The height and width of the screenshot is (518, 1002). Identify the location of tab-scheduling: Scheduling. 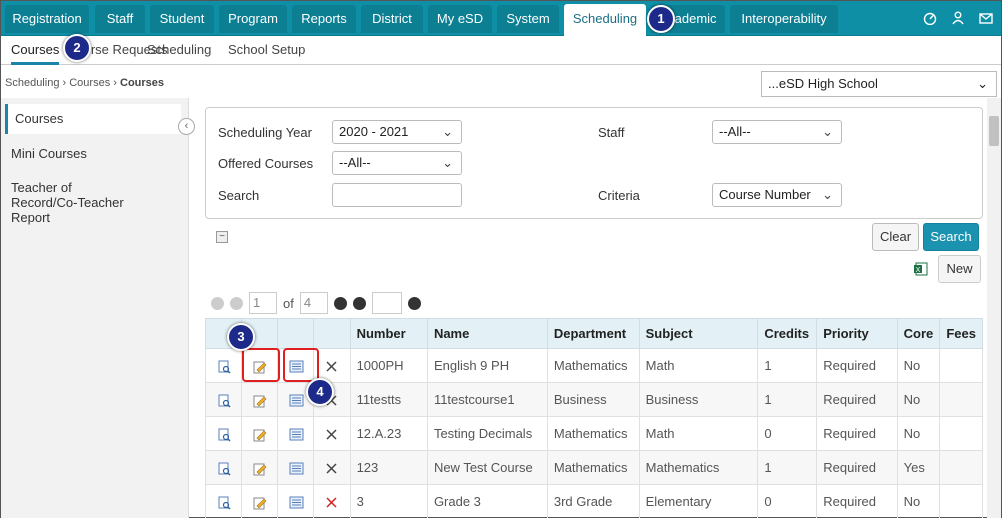
(605, 20).